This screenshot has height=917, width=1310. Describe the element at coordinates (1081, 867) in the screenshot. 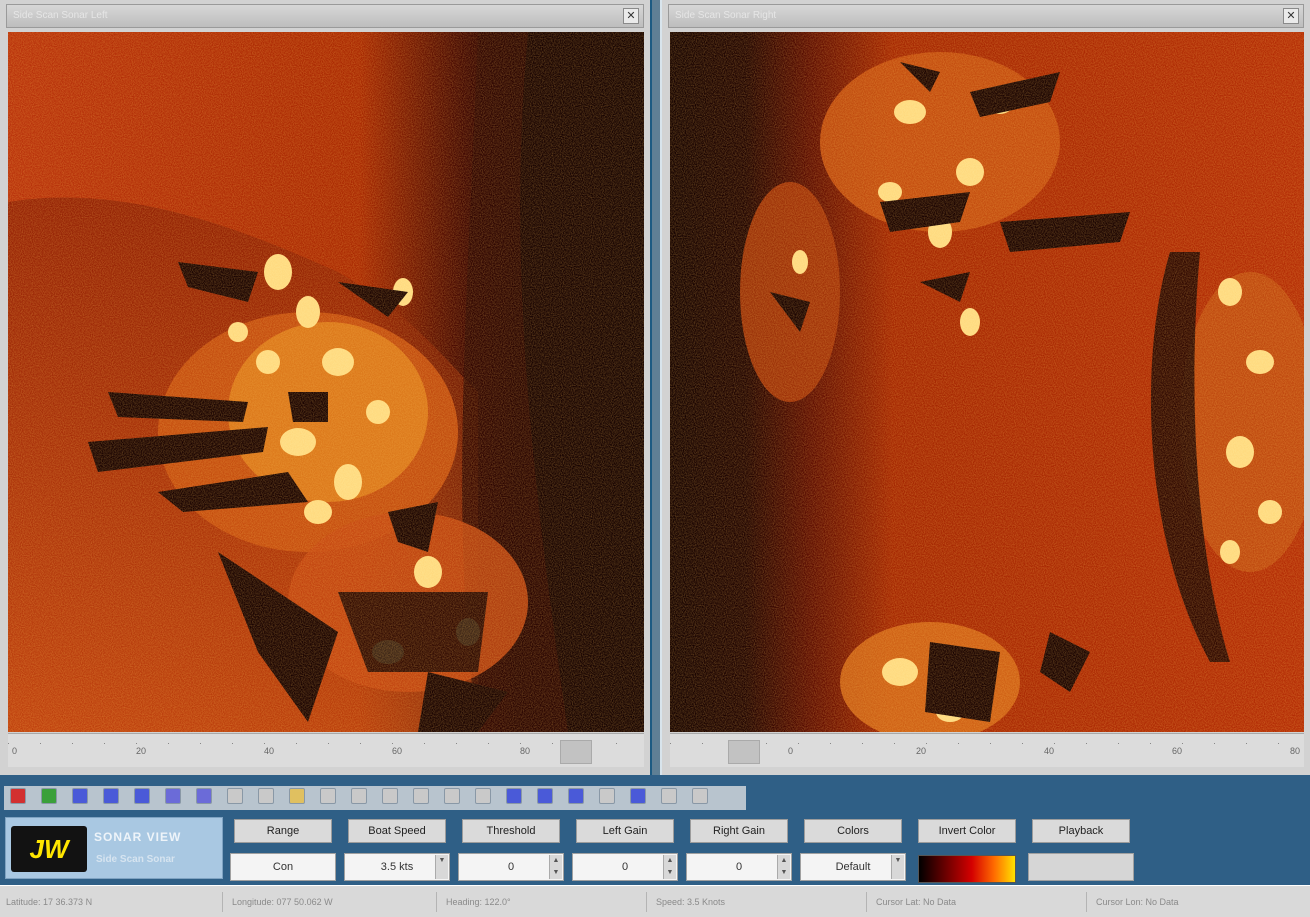

I see `playback-slider` at that location.